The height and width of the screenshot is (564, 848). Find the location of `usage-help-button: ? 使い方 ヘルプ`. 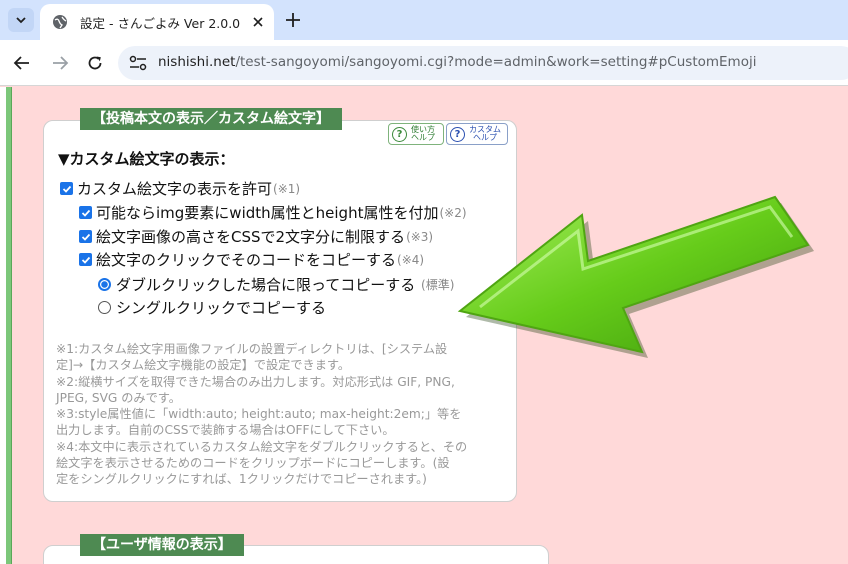

usage-help-button: ? 使い方 ヘルプ is located at coordinates (416, 134).